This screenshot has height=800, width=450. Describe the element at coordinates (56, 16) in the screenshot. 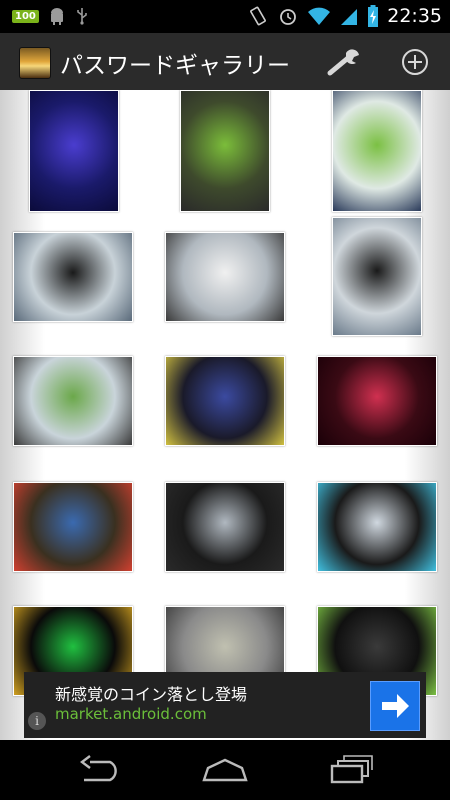

I see `android-debug-icon` at that location.